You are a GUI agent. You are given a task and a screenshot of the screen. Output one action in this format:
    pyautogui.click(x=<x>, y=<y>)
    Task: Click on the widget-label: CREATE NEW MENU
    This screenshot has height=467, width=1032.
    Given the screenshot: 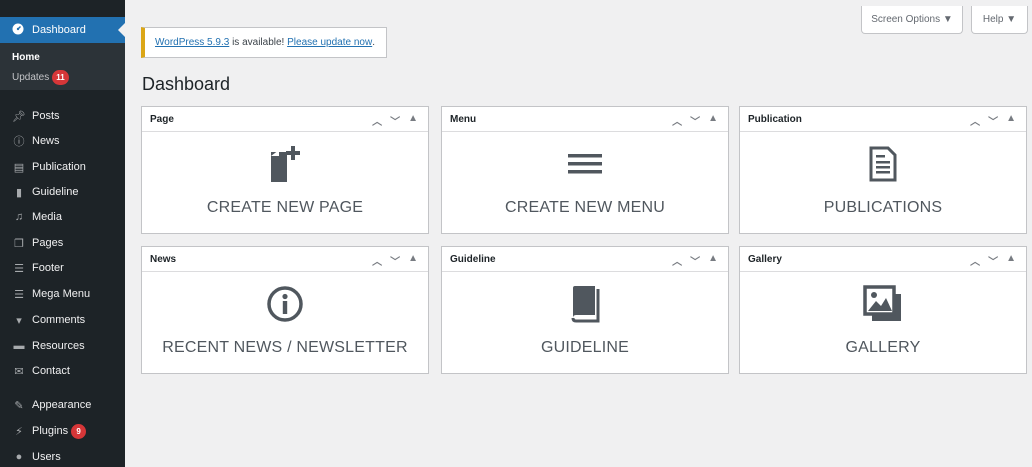 What is the action you would take?
    pyautogui.click(x=585, y=207)
    